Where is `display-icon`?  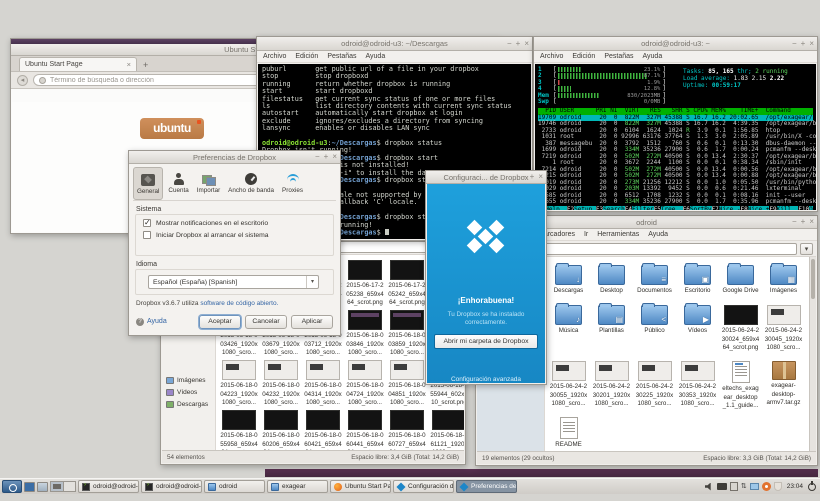 display-icon is located at coordinates (754, 486).